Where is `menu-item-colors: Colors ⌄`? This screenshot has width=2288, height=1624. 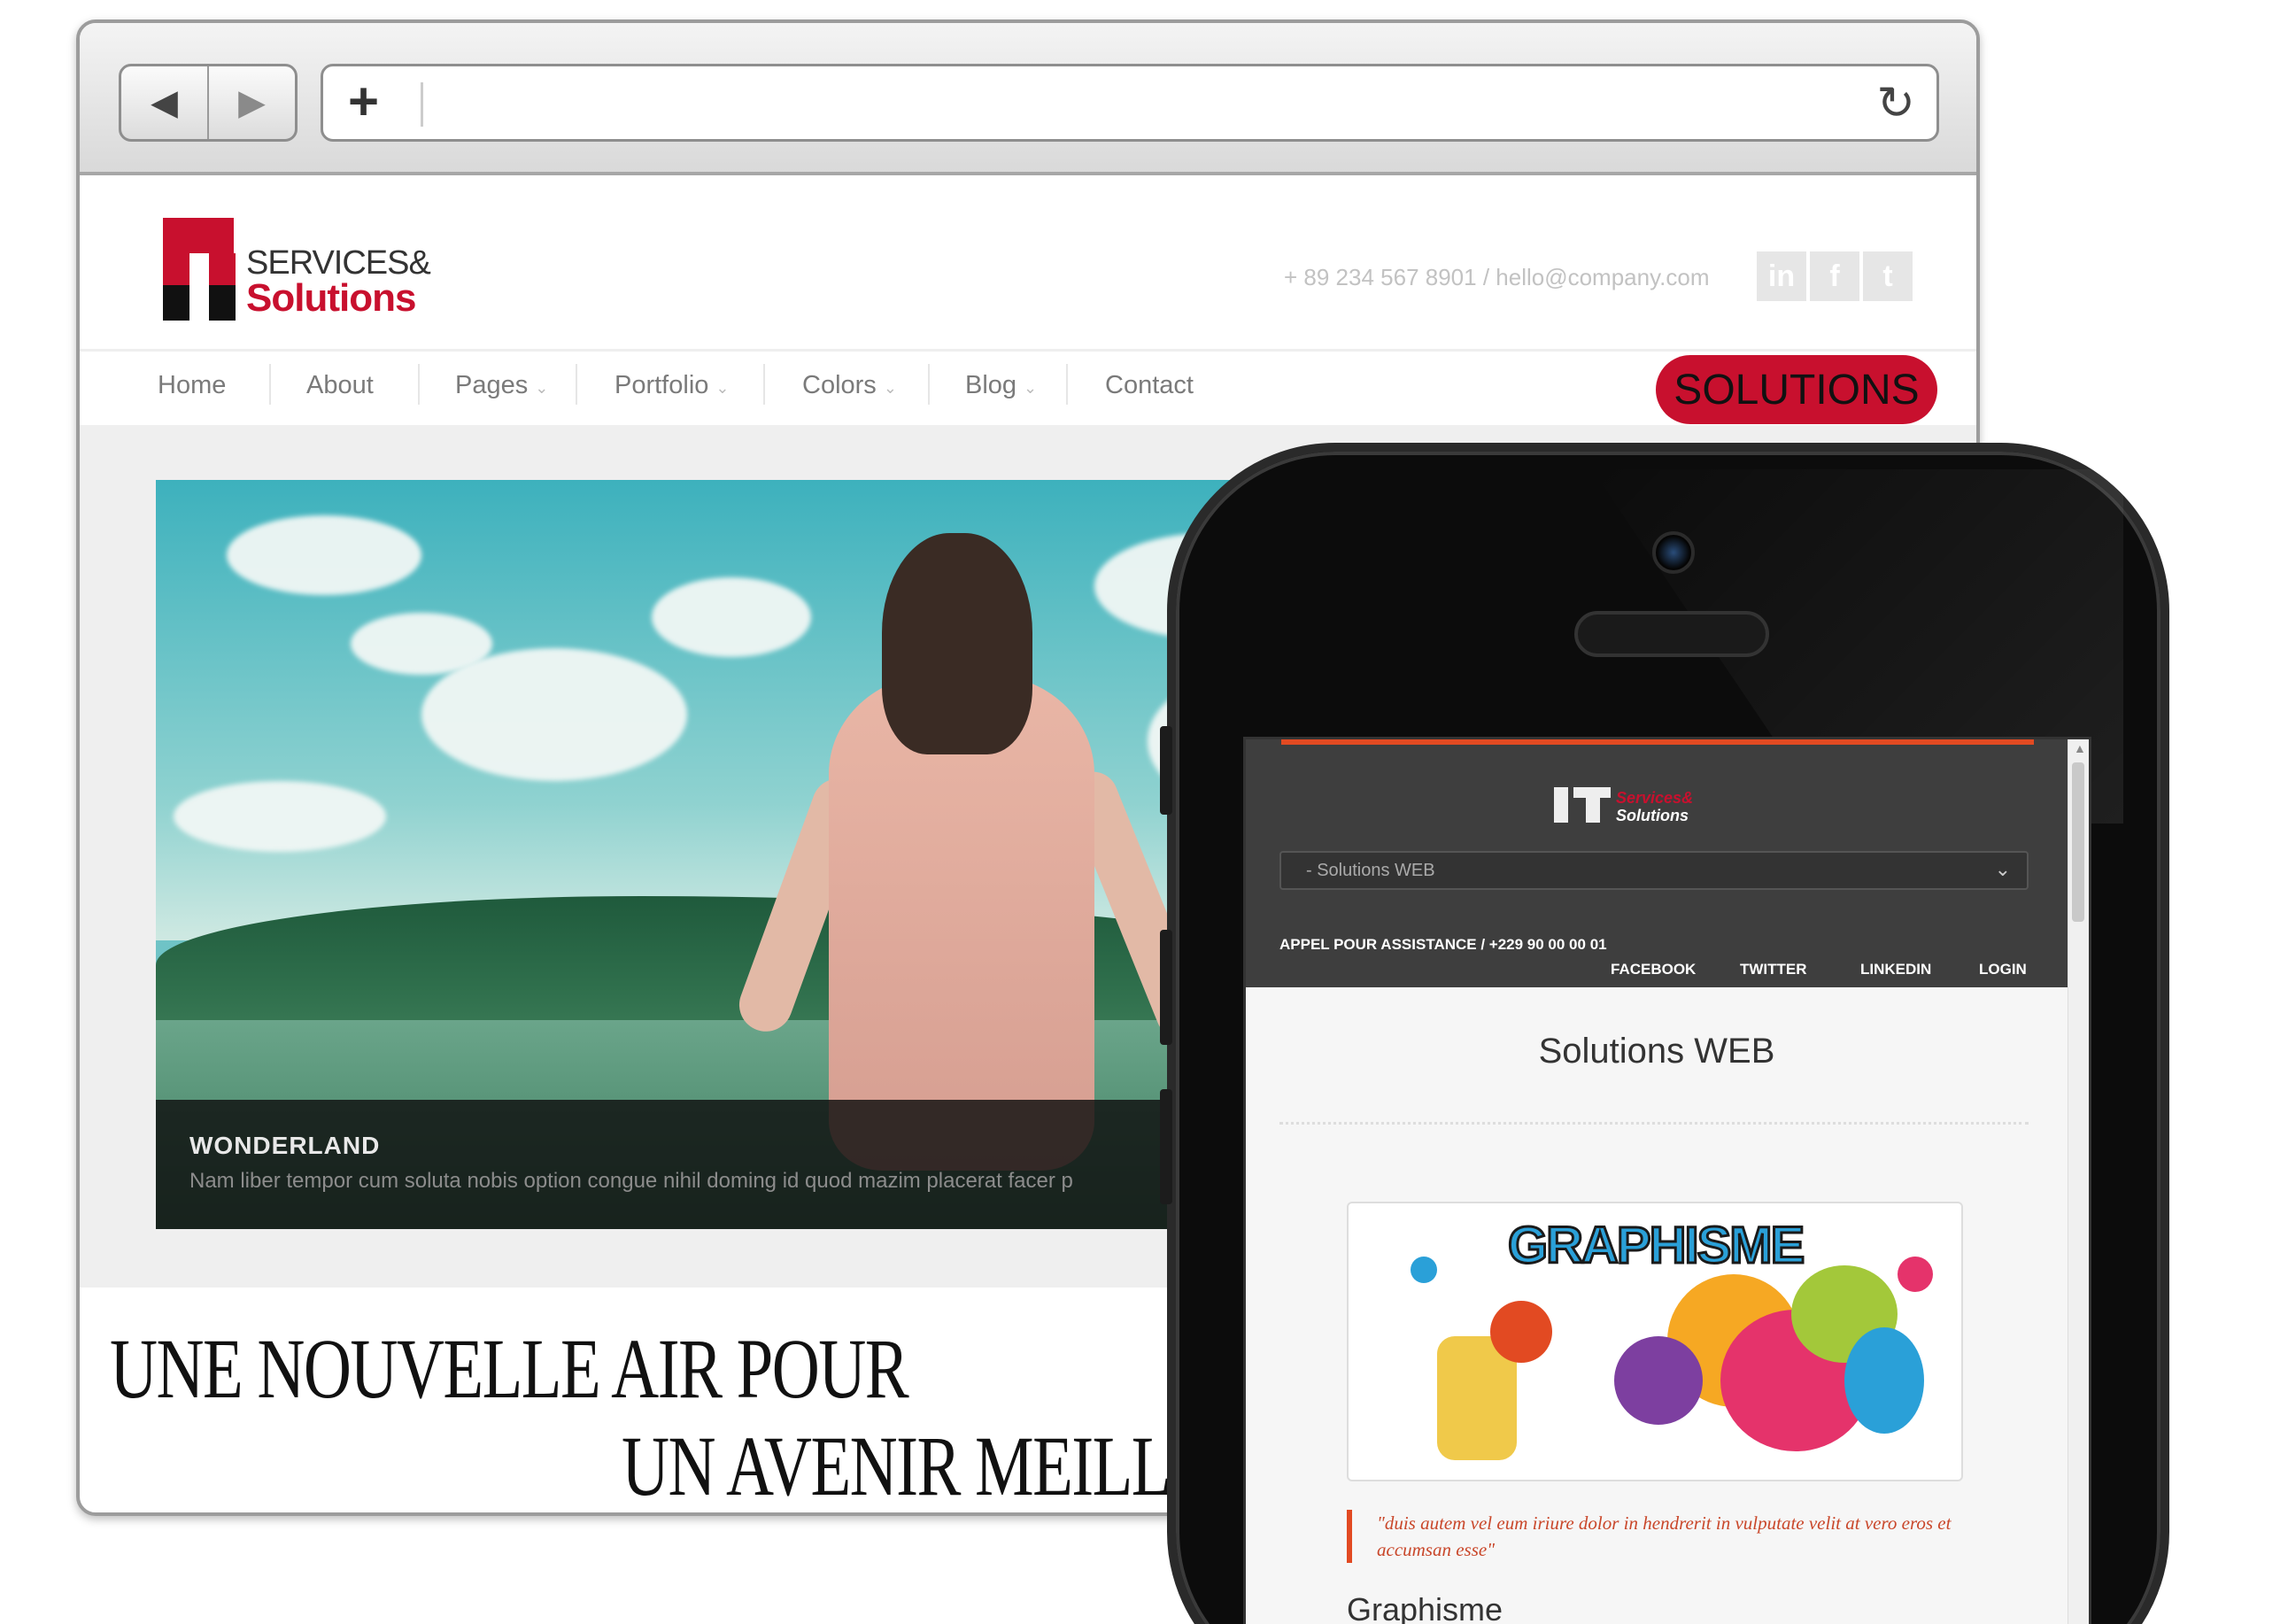
menu-item-colors: Colors ⌄ is located at coordinates (849, 386).